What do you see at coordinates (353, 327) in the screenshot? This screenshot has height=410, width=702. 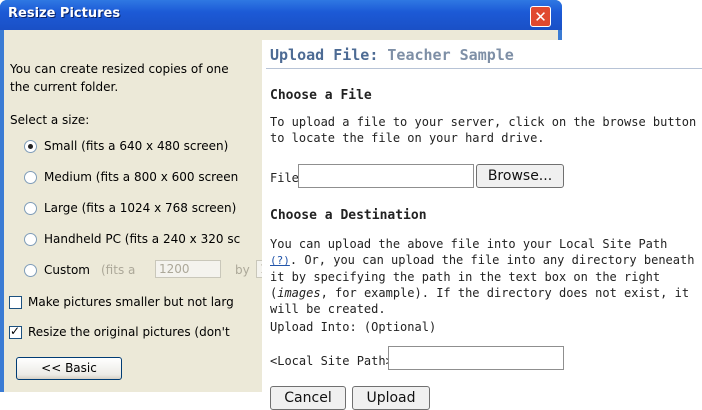 I see `upload-into-label: Upload Into: (Optional)` at bounding box center [353, 327].